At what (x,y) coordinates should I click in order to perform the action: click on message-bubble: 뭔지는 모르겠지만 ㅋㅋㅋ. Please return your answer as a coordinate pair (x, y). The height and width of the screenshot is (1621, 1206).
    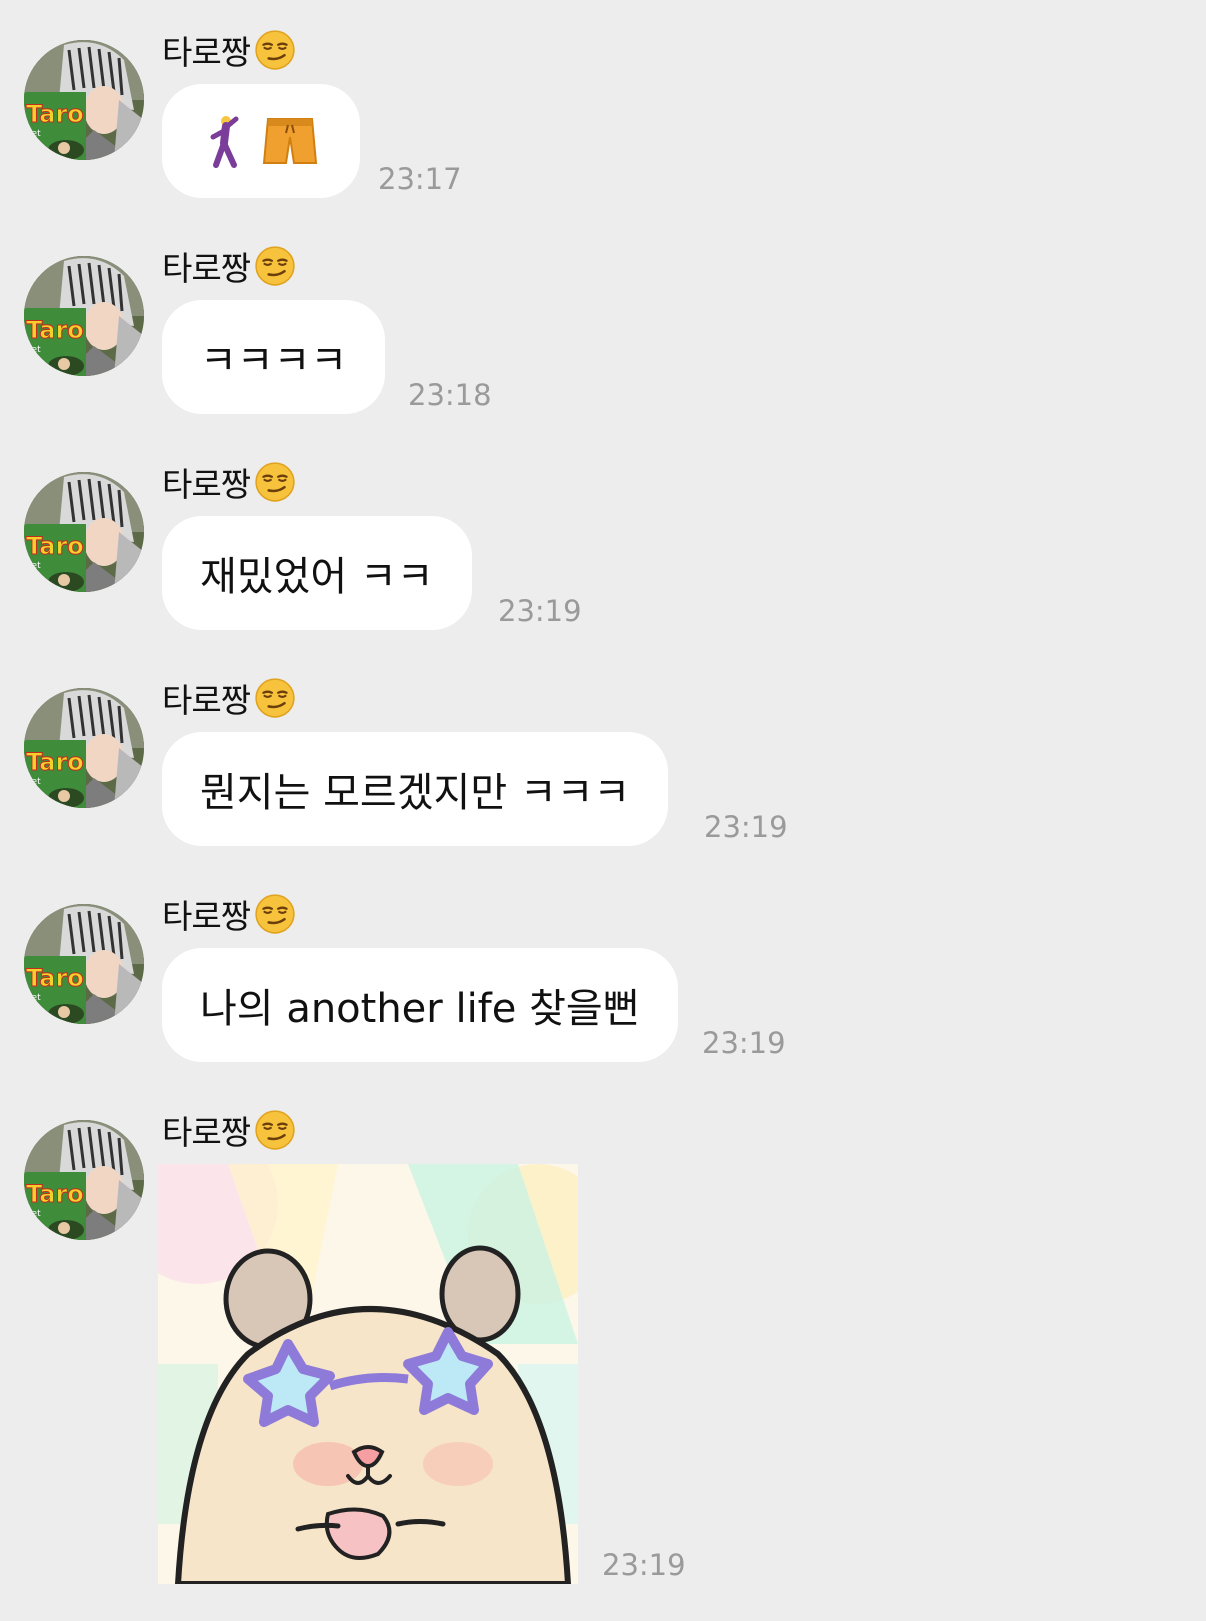
    Looking at the image, I should click on (415, 789).